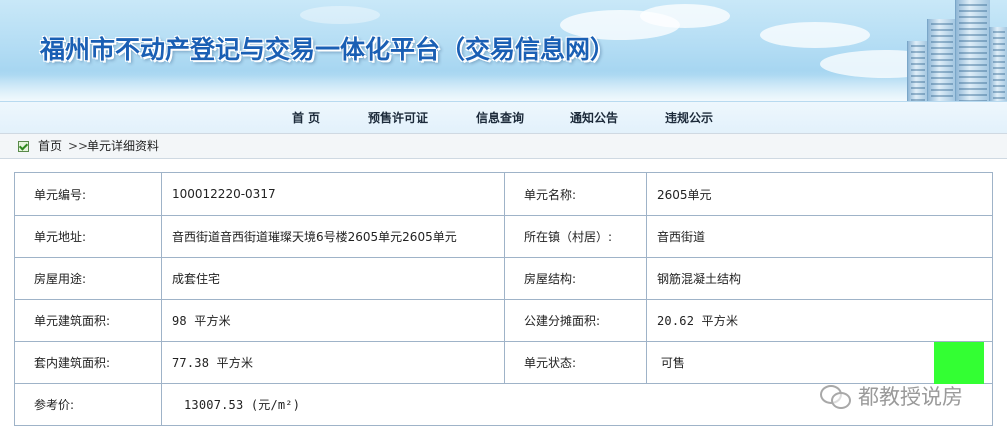 The height and width of the screenshot is (438, 1007). What do you see at coordinates (698, 321) in the screenshot?
I see `shared-area-value: 20.62 平方米` at bounding box center [698, 321].